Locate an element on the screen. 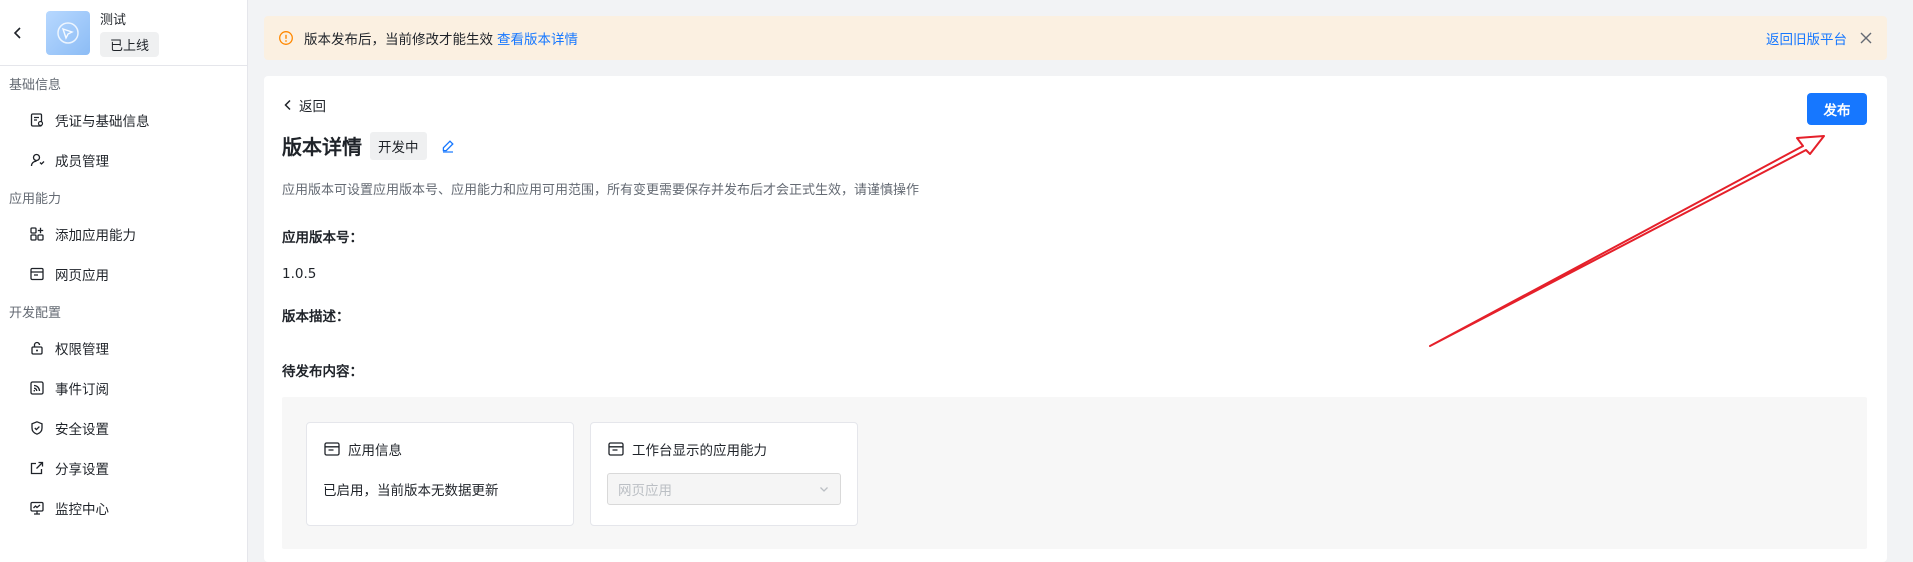 This screenshot has height=562, width=1913. lock-icon is located at coordinates (37, 348).